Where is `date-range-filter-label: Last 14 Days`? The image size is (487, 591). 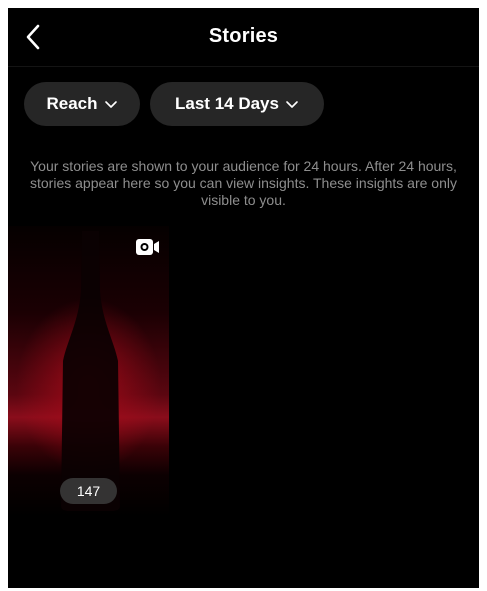
date-range-filter-label: Last 14 Days is located at coordinates (227, 103).